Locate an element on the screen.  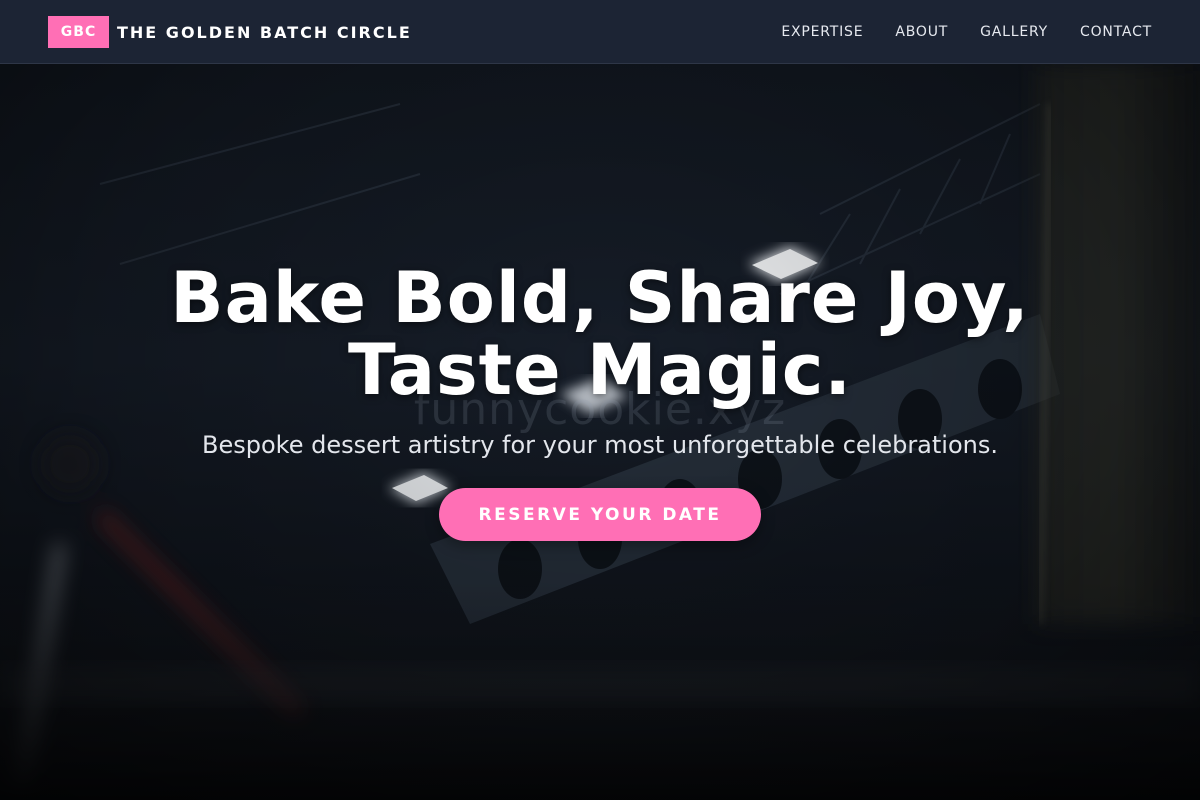
brand-logo: GBC THE GOLDEN BATCH CIRCLE is located at coordinates (230, 32).